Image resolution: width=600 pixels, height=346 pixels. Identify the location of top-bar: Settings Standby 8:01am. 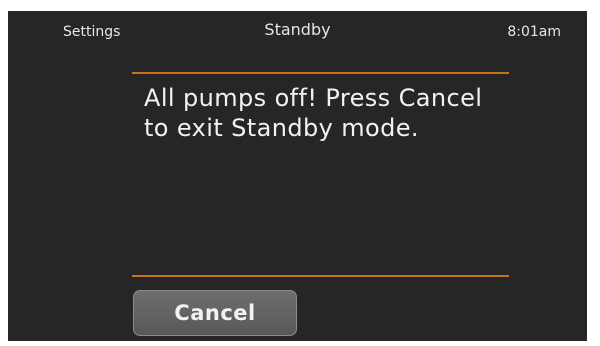
(297, 33).